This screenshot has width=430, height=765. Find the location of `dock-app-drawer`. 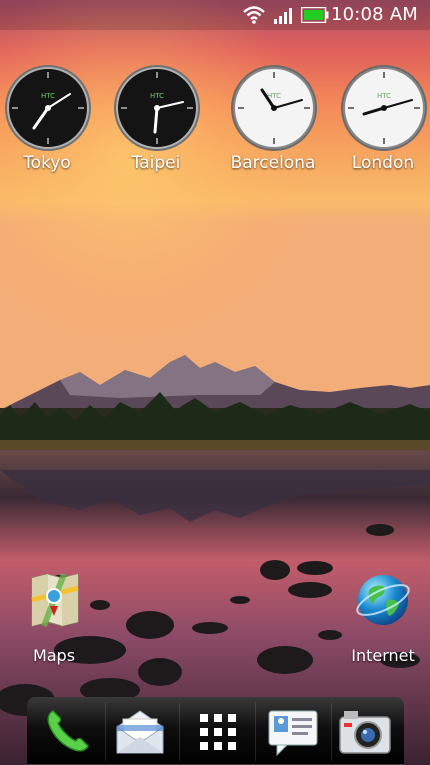

dock-app-drawer is located at coordinates (217, 731).